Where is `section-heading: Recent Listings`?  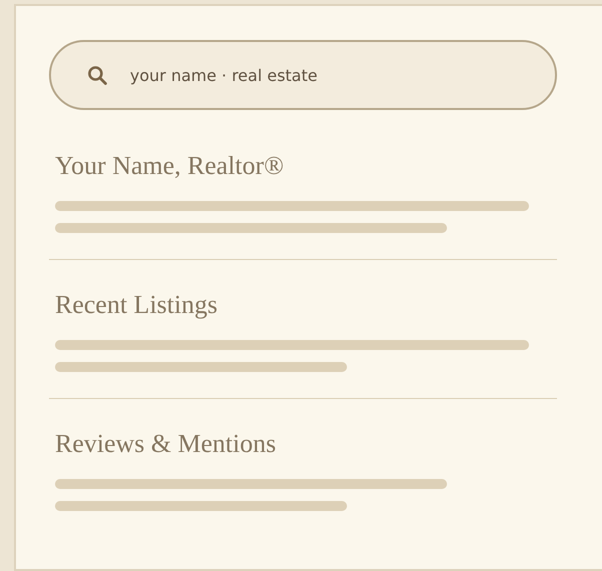
section-heading: Recent Listings is located at coordinates (136, 305).